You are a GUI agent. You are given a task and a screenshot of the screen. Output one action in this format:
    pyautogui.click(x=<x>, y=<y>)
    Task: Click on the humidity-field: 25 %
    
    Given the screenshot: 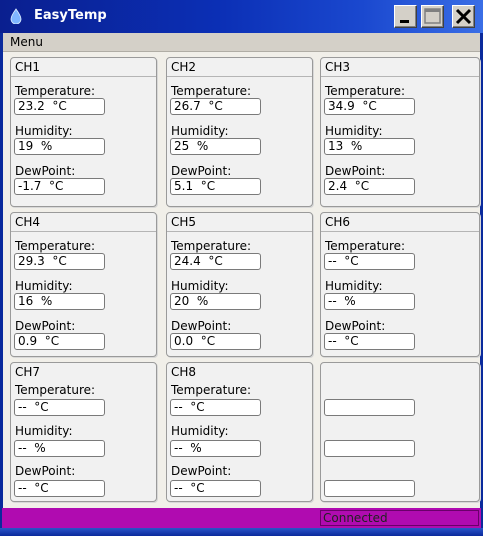 What is the action you would take?
    pyautogui.click(x=215, y=146)
    